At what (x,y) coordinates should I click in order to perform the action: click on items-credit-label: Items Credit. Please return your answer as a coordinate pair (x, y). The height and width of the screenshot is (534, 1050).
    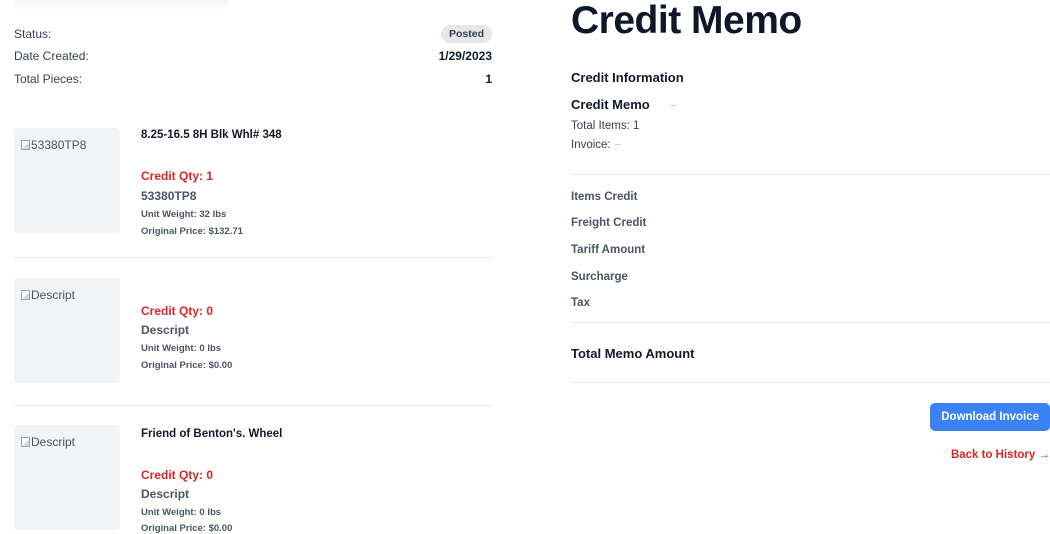
    Looking at the image, I should click on (604, 197).